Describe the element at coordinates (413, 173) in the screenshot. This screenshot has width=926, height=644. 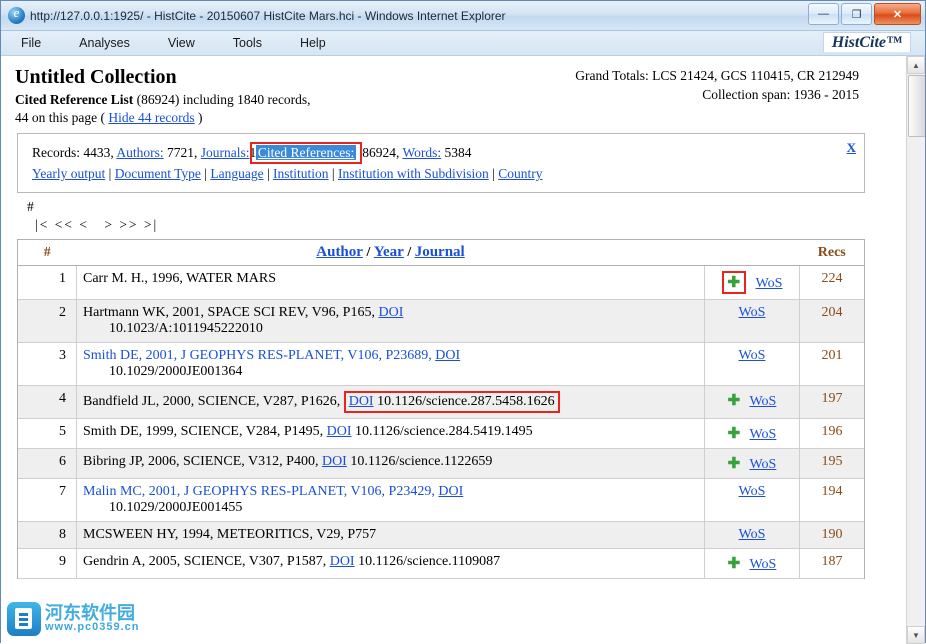
I see `institution-with-subdivision-link: Institution with Subdivision` at that location.